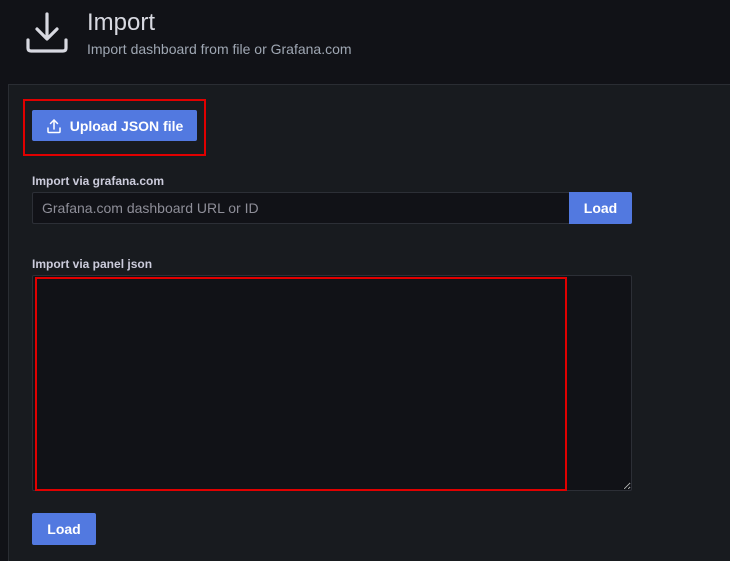 The image size is (730, 561). I want to click on upload-icon, so click(53, 125).